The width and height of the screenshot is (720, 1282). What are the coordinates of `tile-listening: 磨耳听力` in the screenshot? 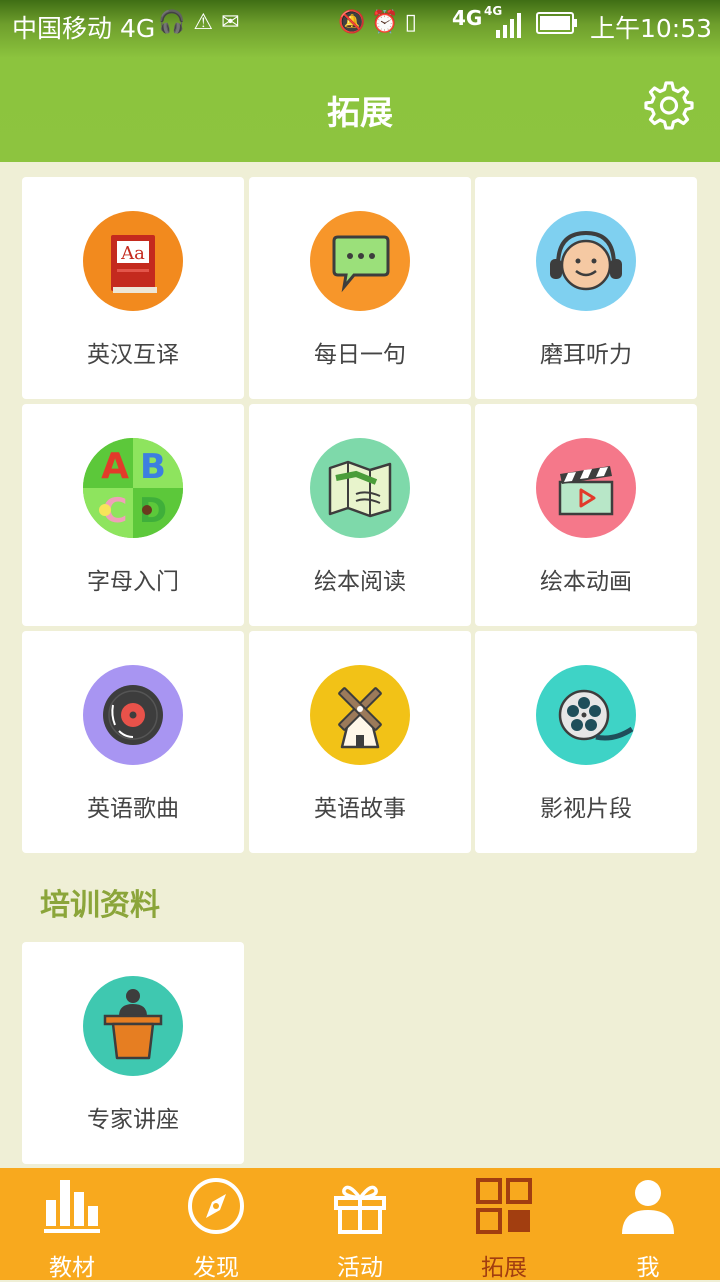 It's located at (586, 288).